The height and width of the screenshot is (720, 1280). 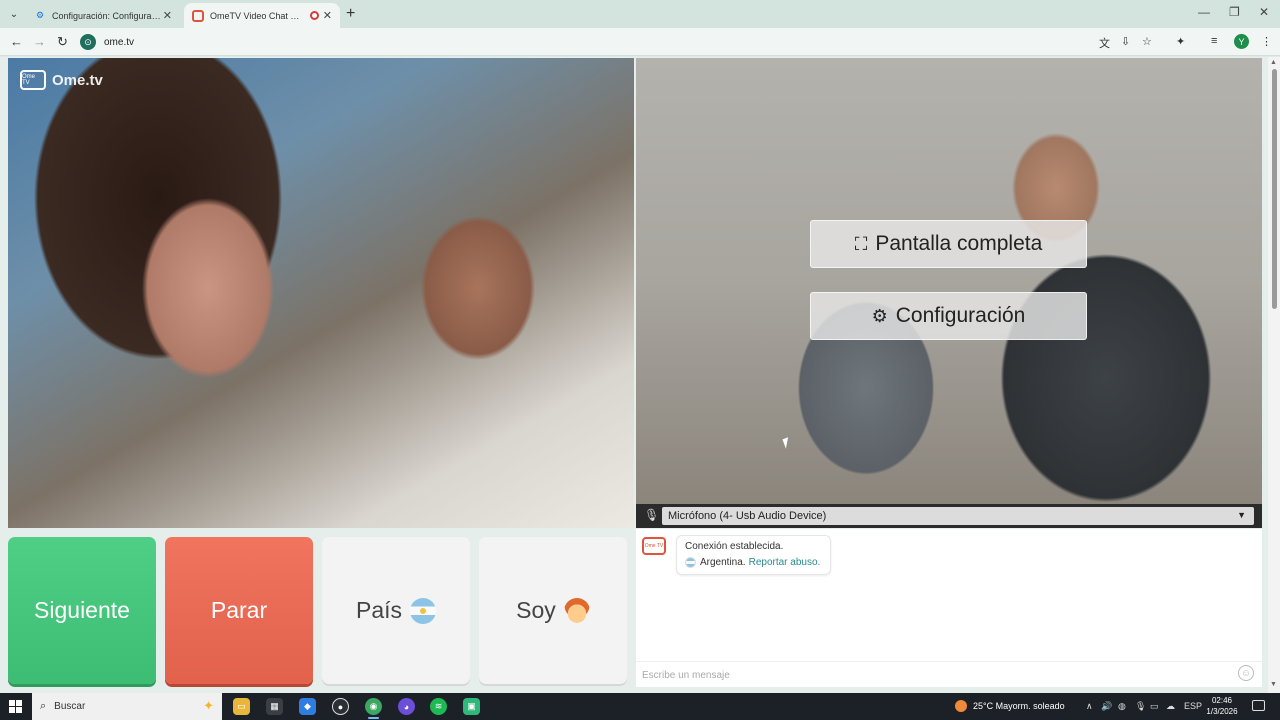 I want to click on mouse-cursor-icon, so click(x=787, y=443).